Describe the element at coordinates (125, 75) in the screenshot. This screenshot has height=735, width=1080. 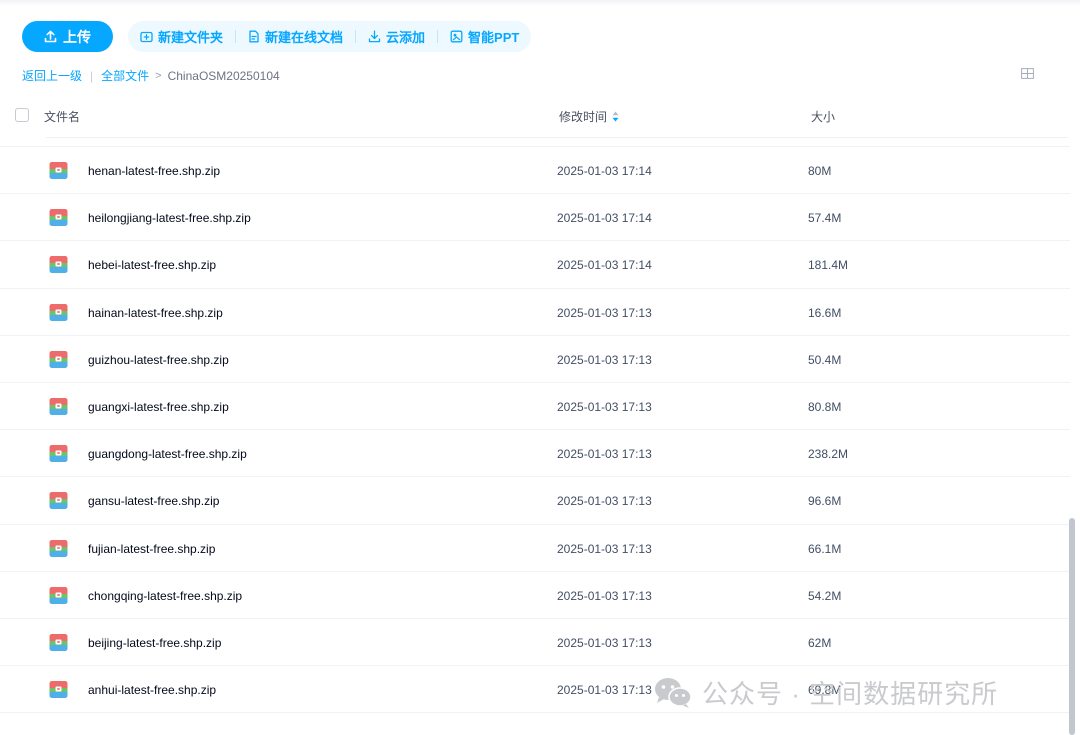
I see `all-files-link: 全部文件` at that location.